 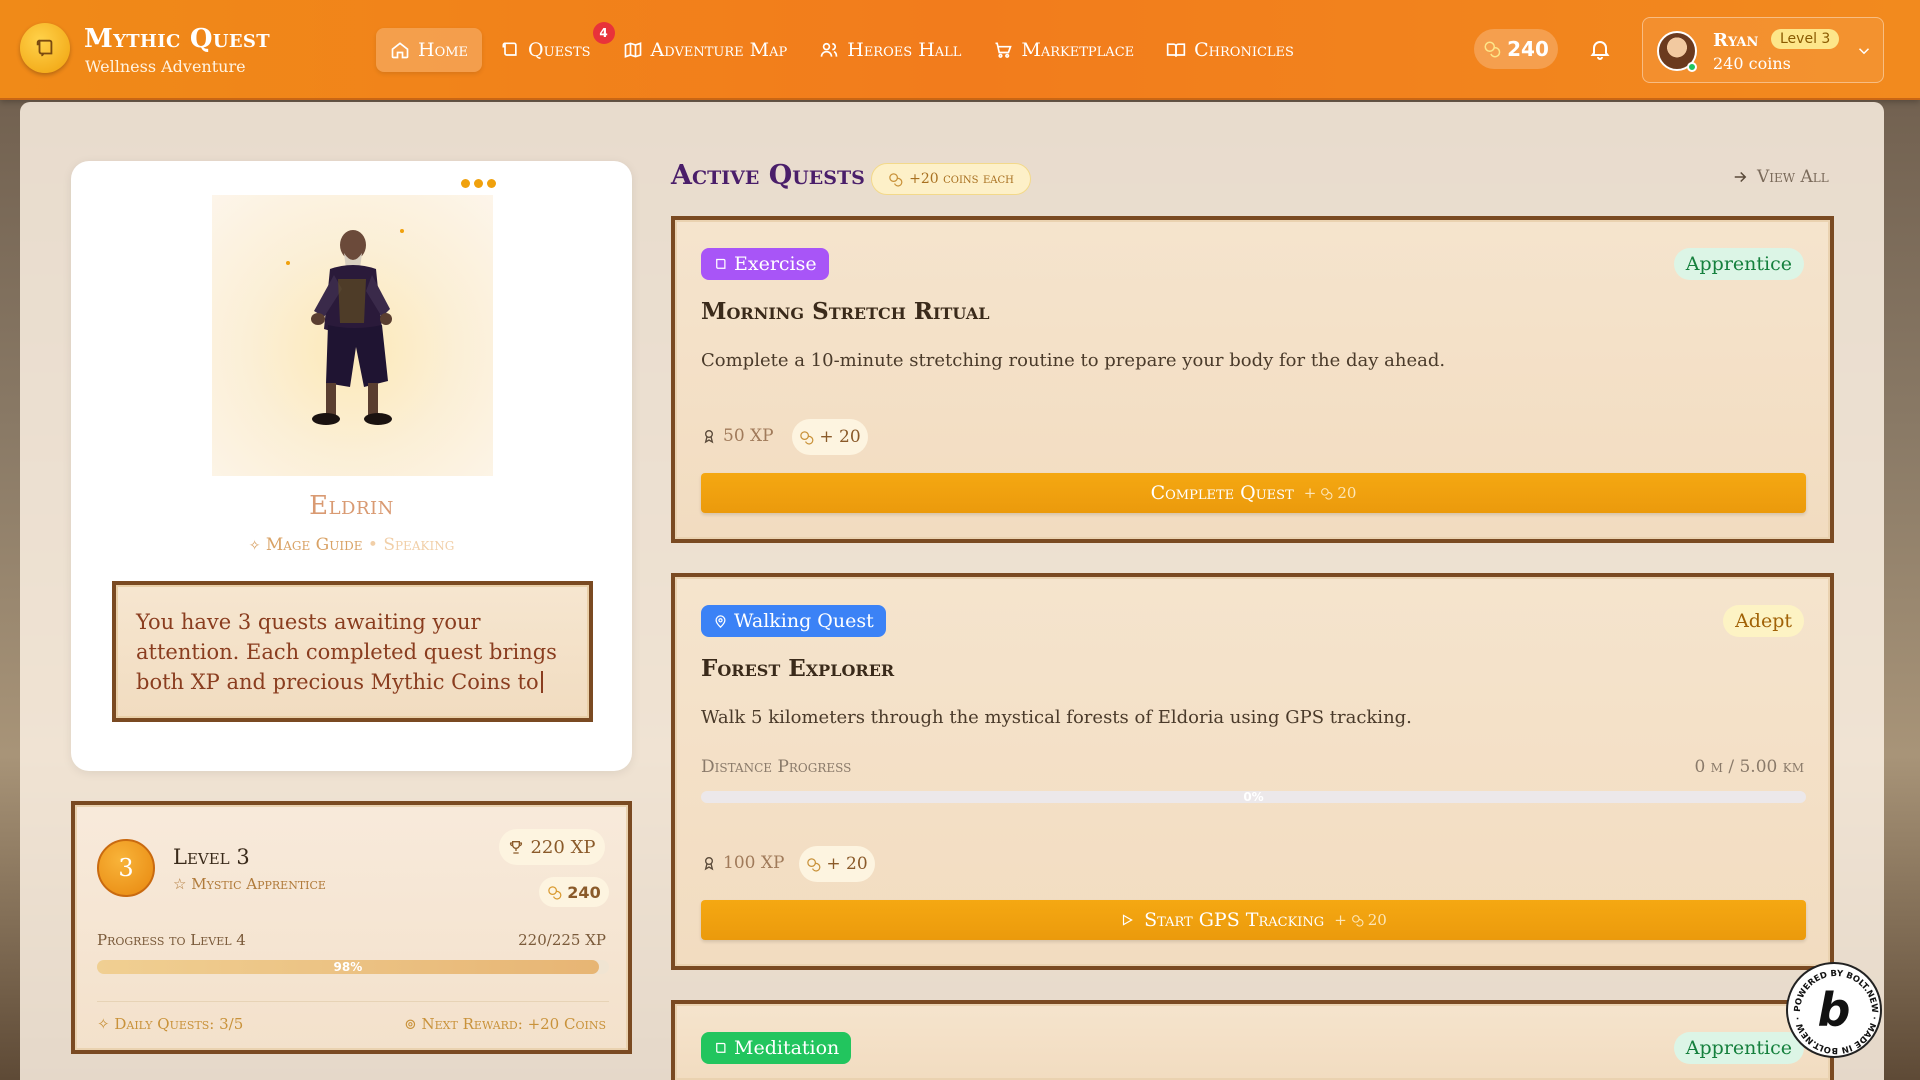 I want to click on guide-role: ✧ Mage Guide • Speaking, so click(x=351, y=545).